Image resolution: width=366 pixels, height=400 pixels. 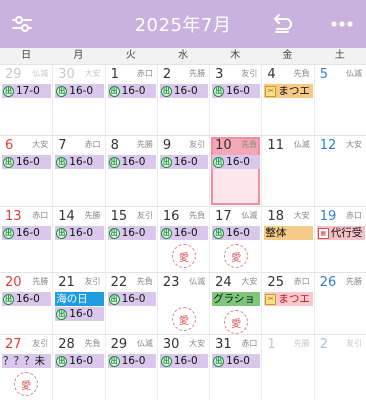 What do you see at coordinates (339, 55) in the screenshot?
I see `weekday-sat: 土` at bounding box center [339, 55].